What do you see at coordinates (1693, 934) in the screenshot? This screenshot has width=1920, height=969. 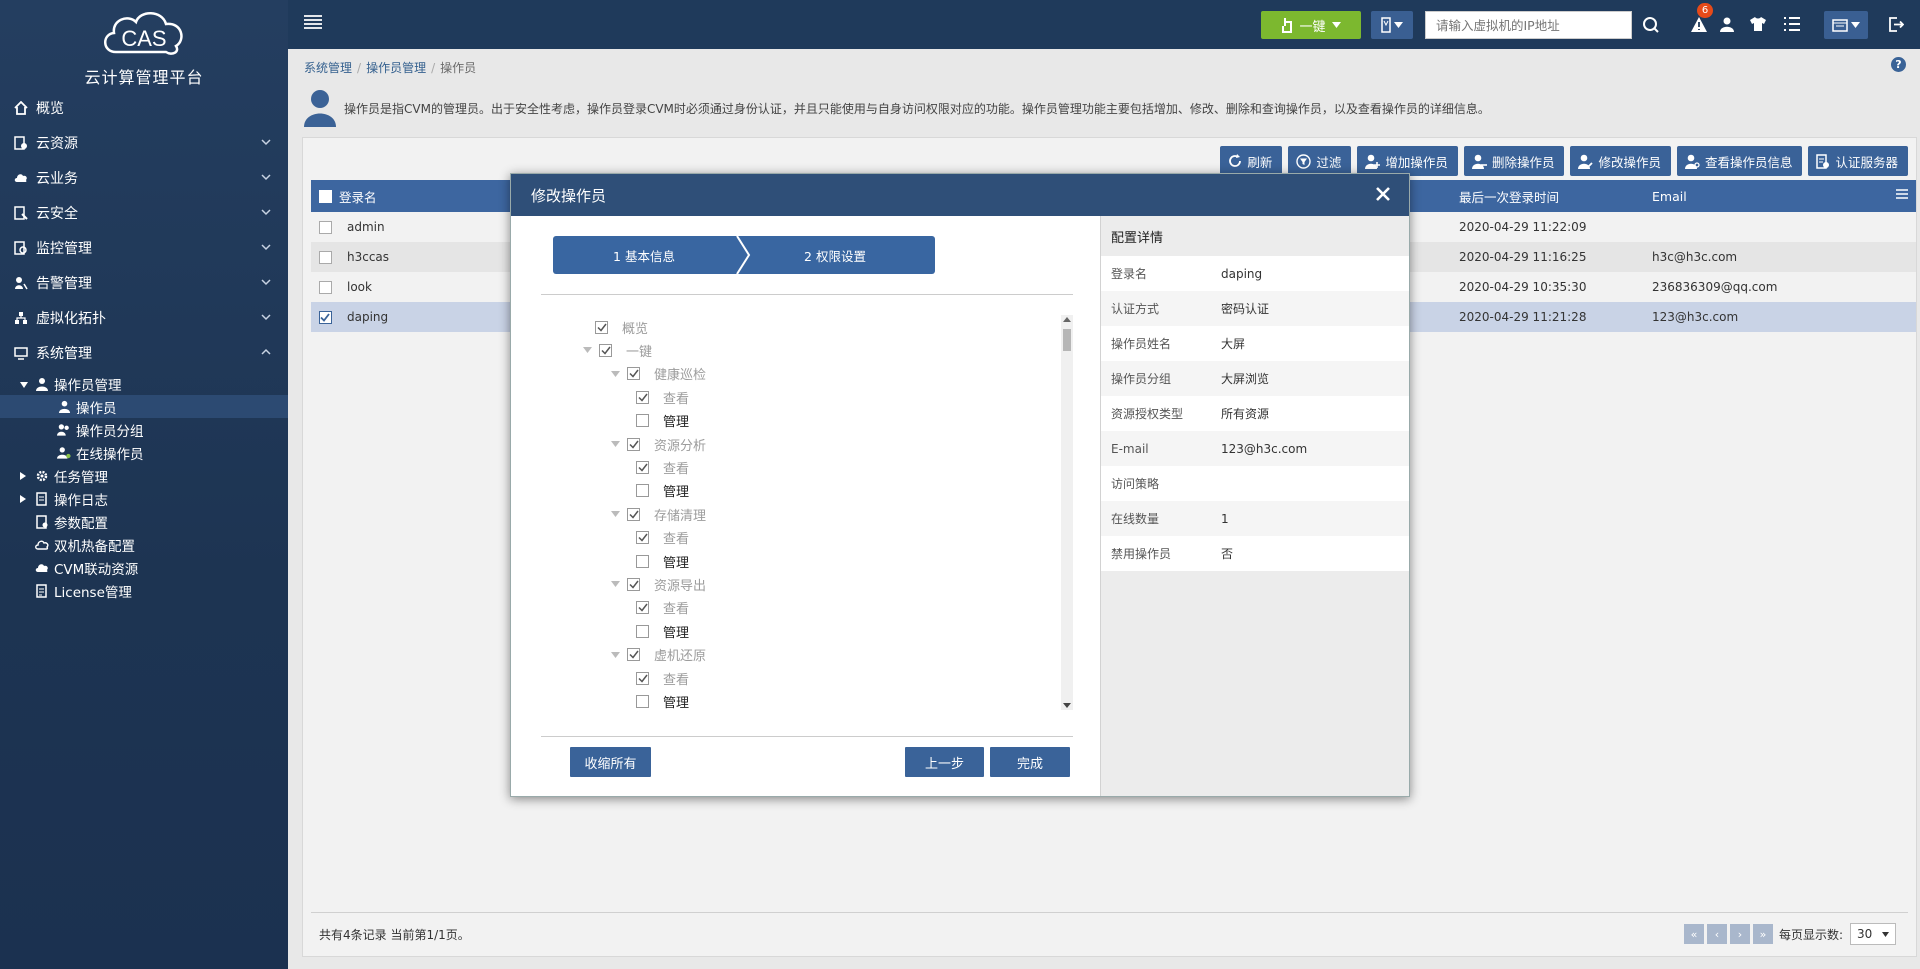 I see `first-page-button: «` at bounding box center [1693, 934].